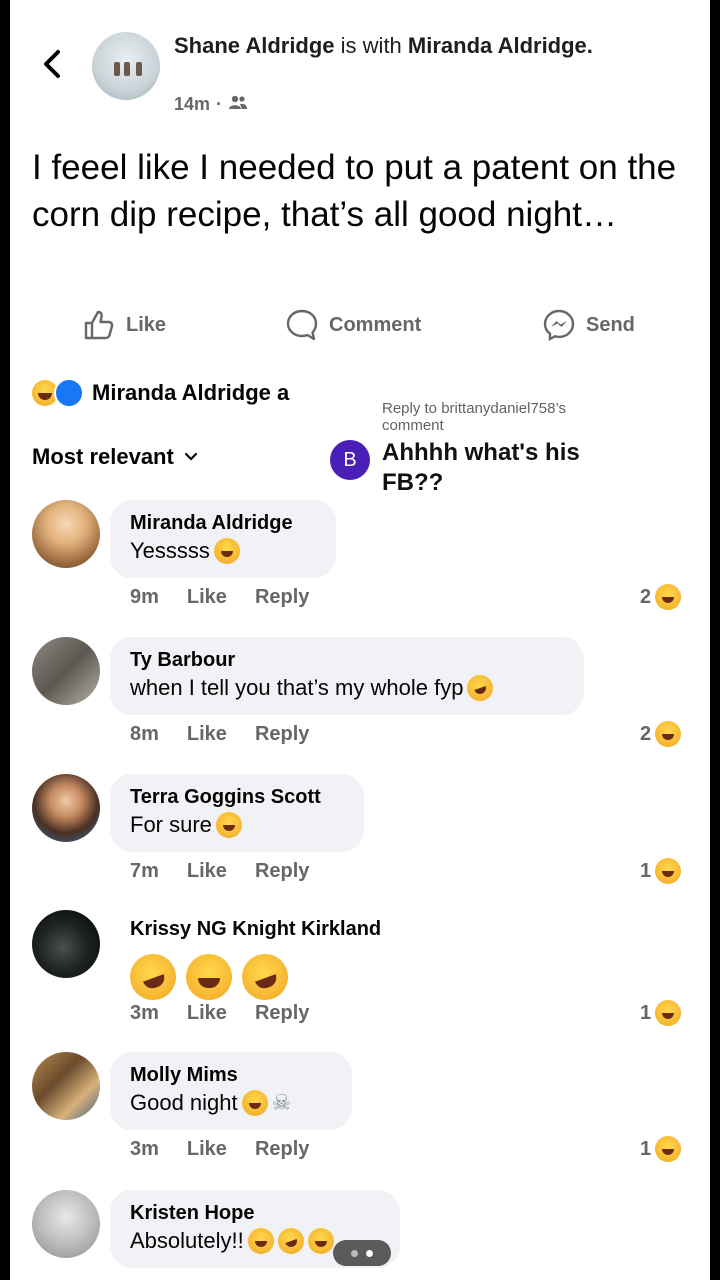  I want to click on commenter-name: Krissy NG Knight Kirkland, so click(255, 929).